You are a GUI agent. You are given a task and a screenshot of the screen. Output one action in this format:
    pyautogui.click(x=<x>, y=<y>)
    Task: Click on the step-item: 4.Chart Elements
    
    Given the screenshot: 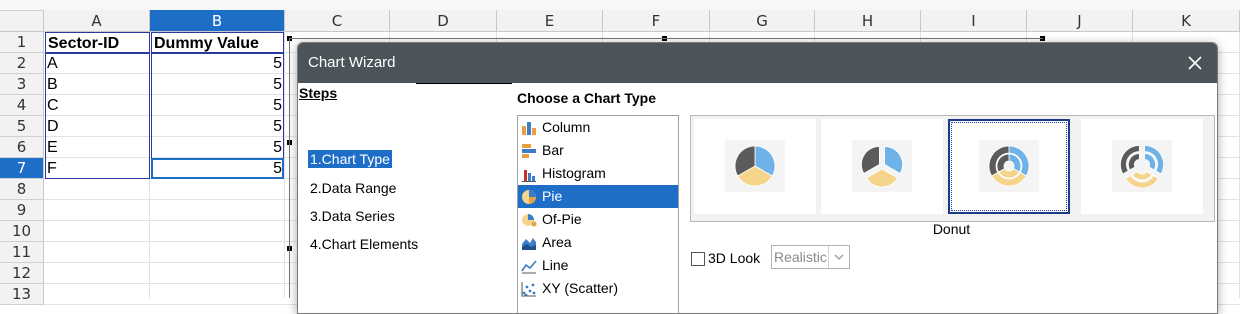 What is the action you would take?
    pyautogui.click(x=364, y=244)
    